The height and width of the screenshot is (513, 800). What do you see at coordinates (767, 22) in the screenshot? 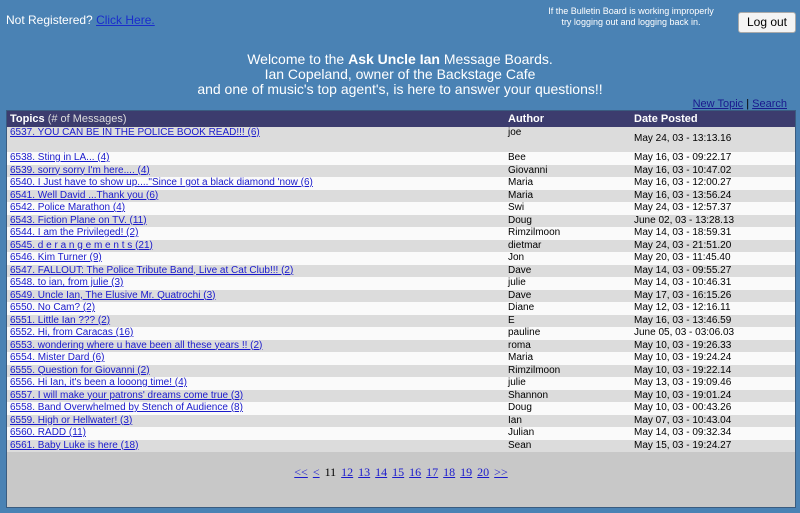
I see `logout-button: Log out` at bounding box center [767, 22].